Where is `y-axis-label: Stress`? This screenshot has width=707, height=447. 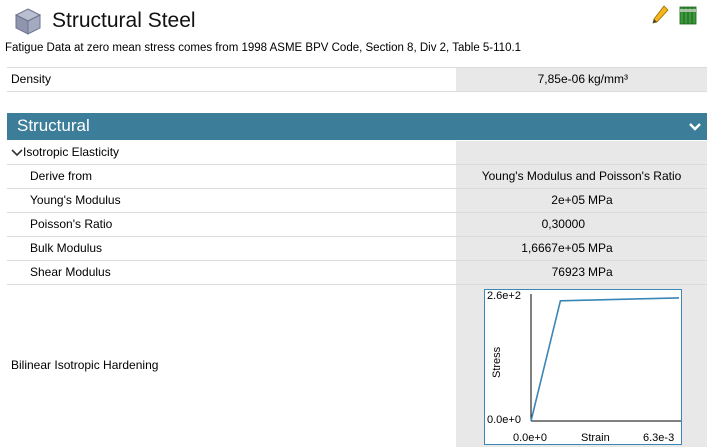 y-axis-label: Stress is located at coordinates (497, 362).